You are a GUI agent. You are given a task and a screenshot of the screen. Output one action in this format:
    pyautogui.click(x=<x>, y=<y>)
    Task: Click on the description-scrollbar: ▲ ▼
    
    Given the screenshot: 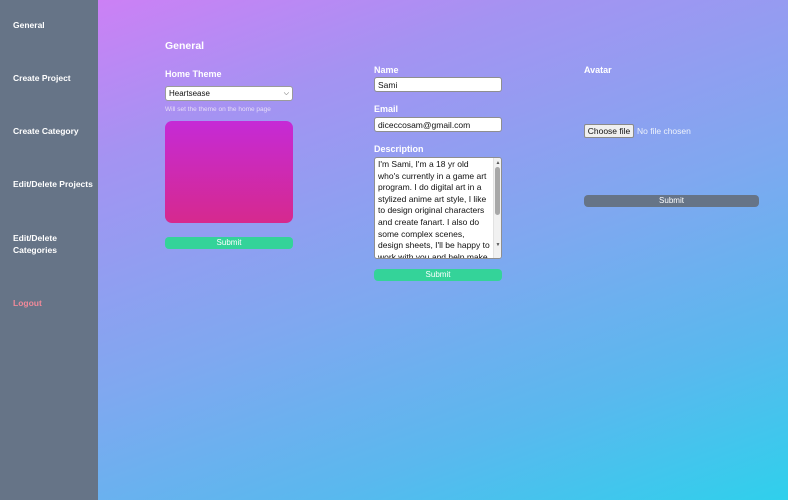 What is the action you would take?
    pyautogui.click(x=497, y=208)
    